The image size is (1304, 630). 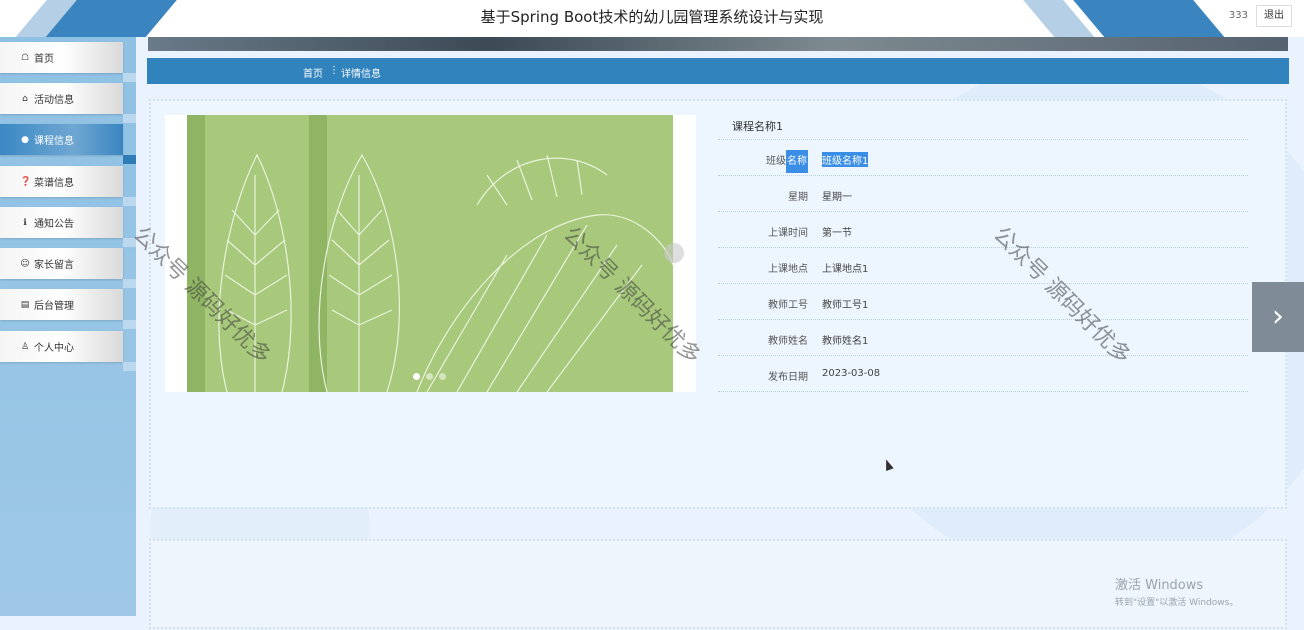 What do you see at coordinates (718, 71) in the screenshot?
I see `breadcrumb: 首页 ⋮ 详情信息` at bounding box center [718, 71].